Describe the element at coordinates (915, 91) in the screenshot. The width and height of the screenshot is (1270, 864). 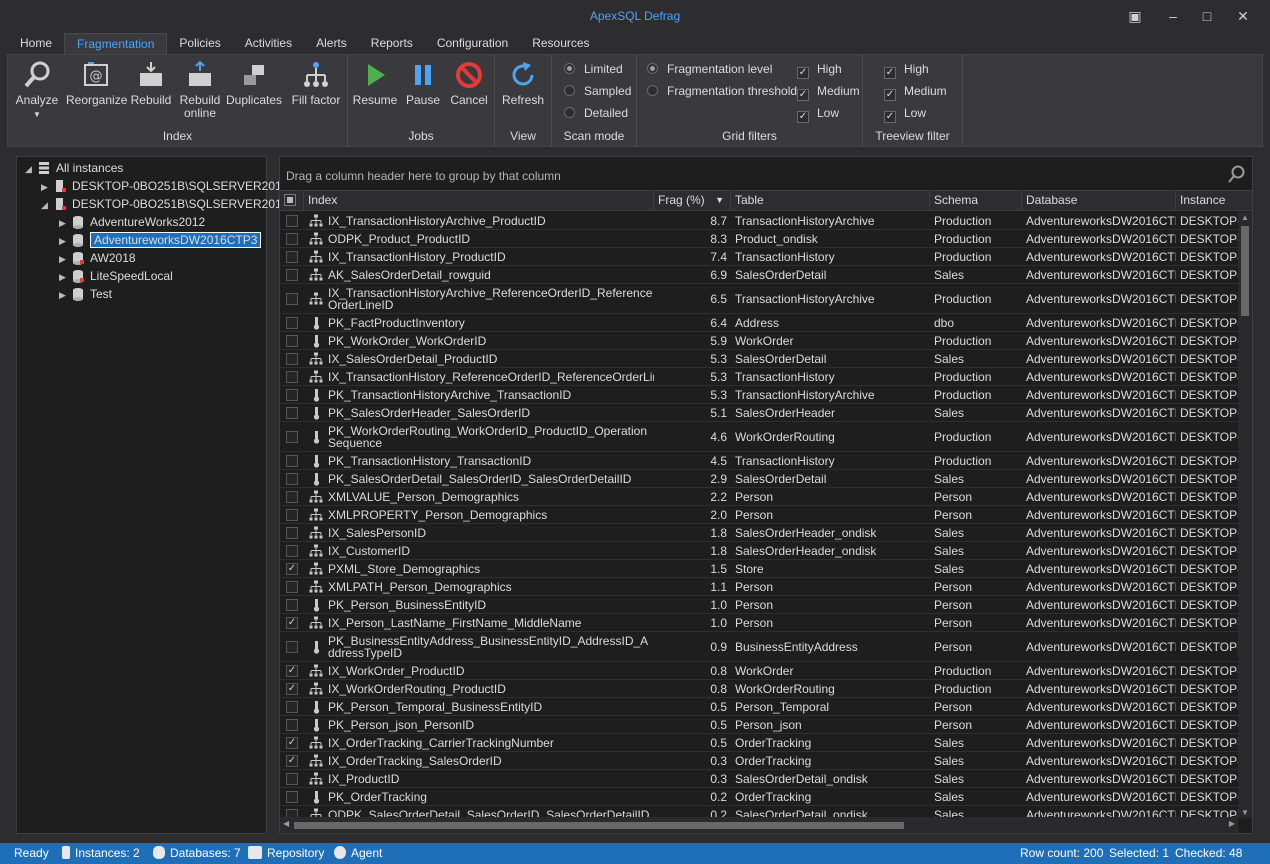
I see `tree-filter-medium-checkbox: ✓ Medium` at that location.